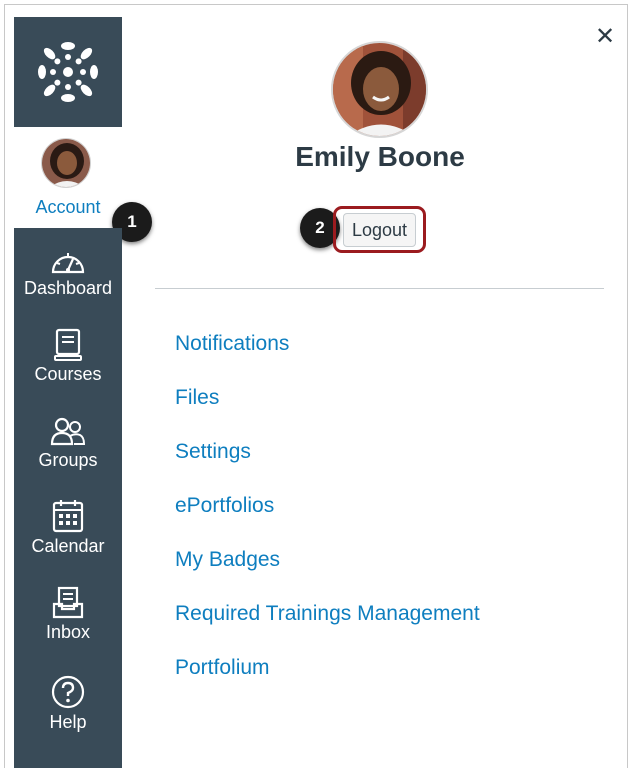 Image resolution: width=631 pixels, height=768 pixels. Describe the element at coordinates (605, 37) in the screenshot. I see `close-icon: ✕` at that location.